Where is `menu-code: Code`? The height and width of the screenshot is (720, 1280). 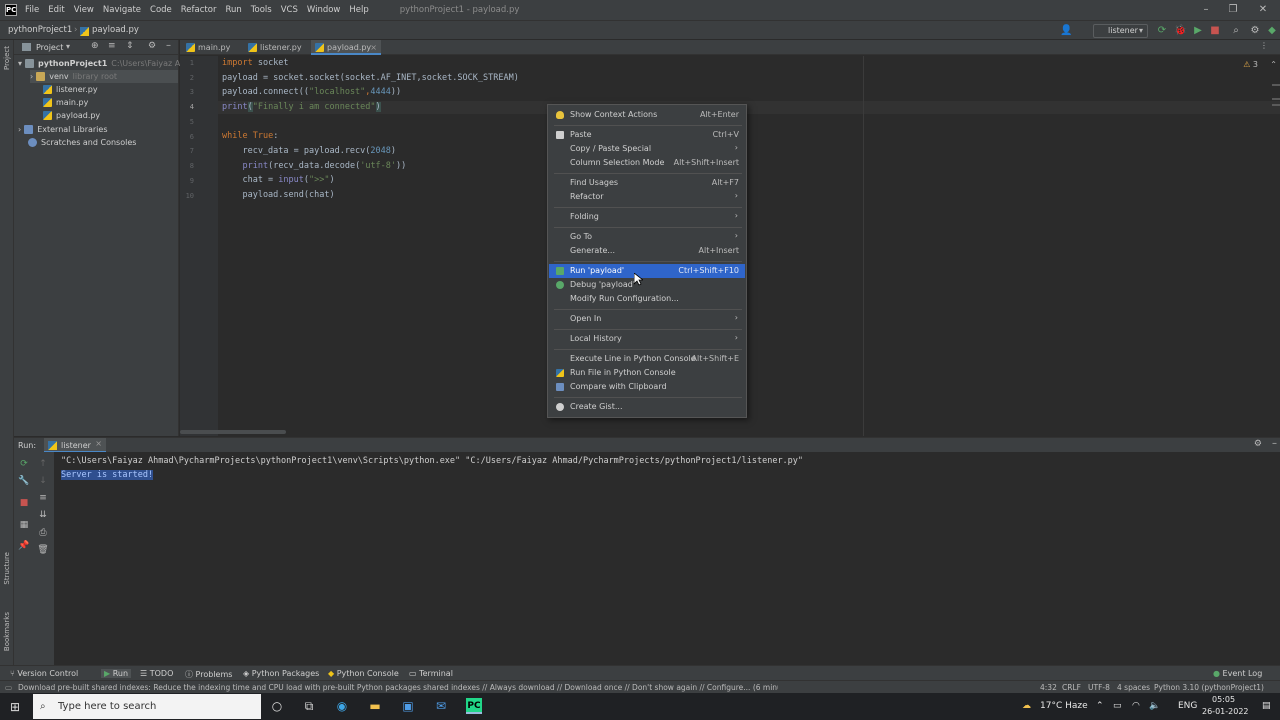 menu-code: Code is located at coordinates (161, 10).